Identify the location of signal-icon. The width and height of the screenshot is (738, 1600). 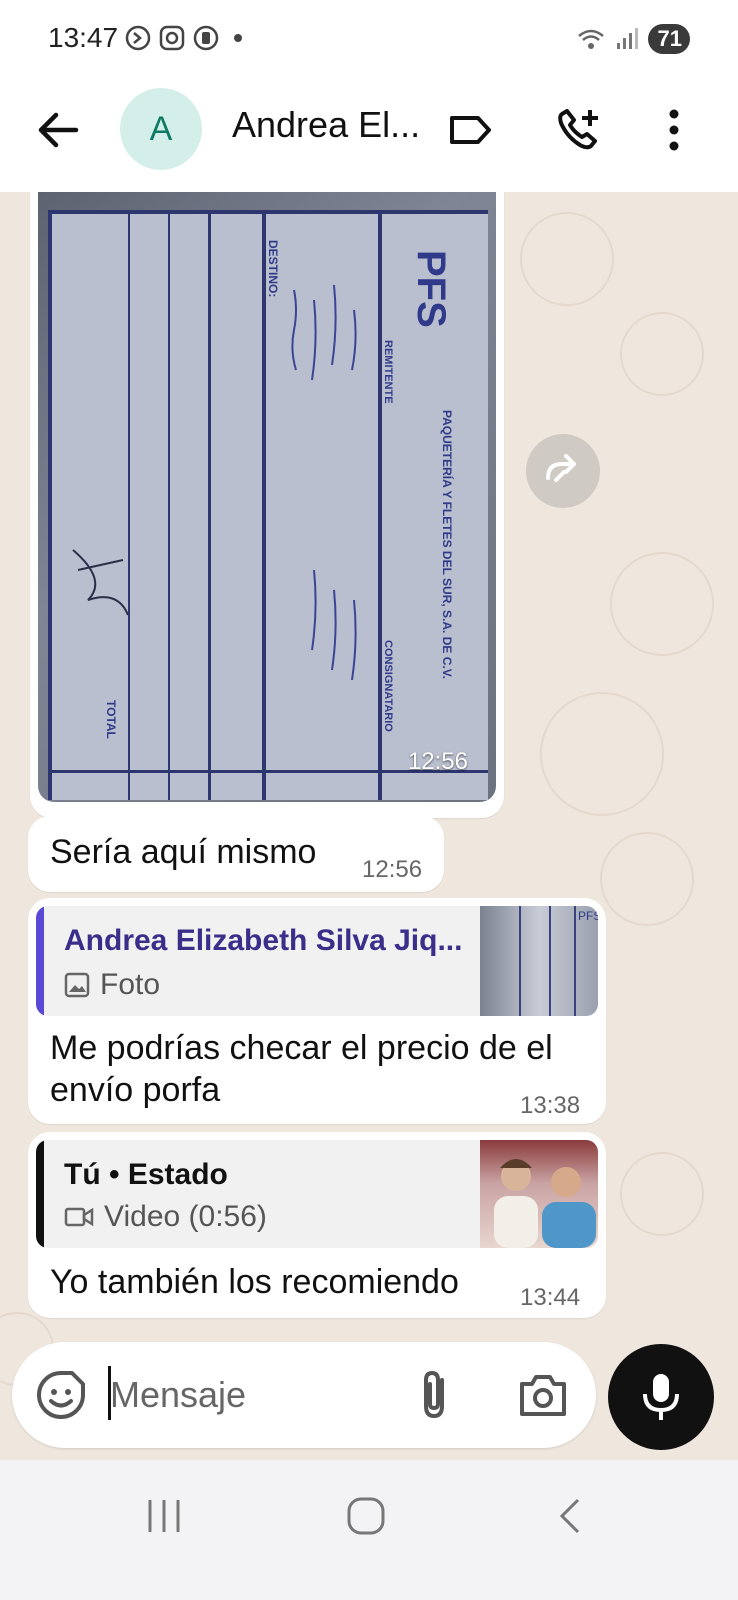
(627, 38).